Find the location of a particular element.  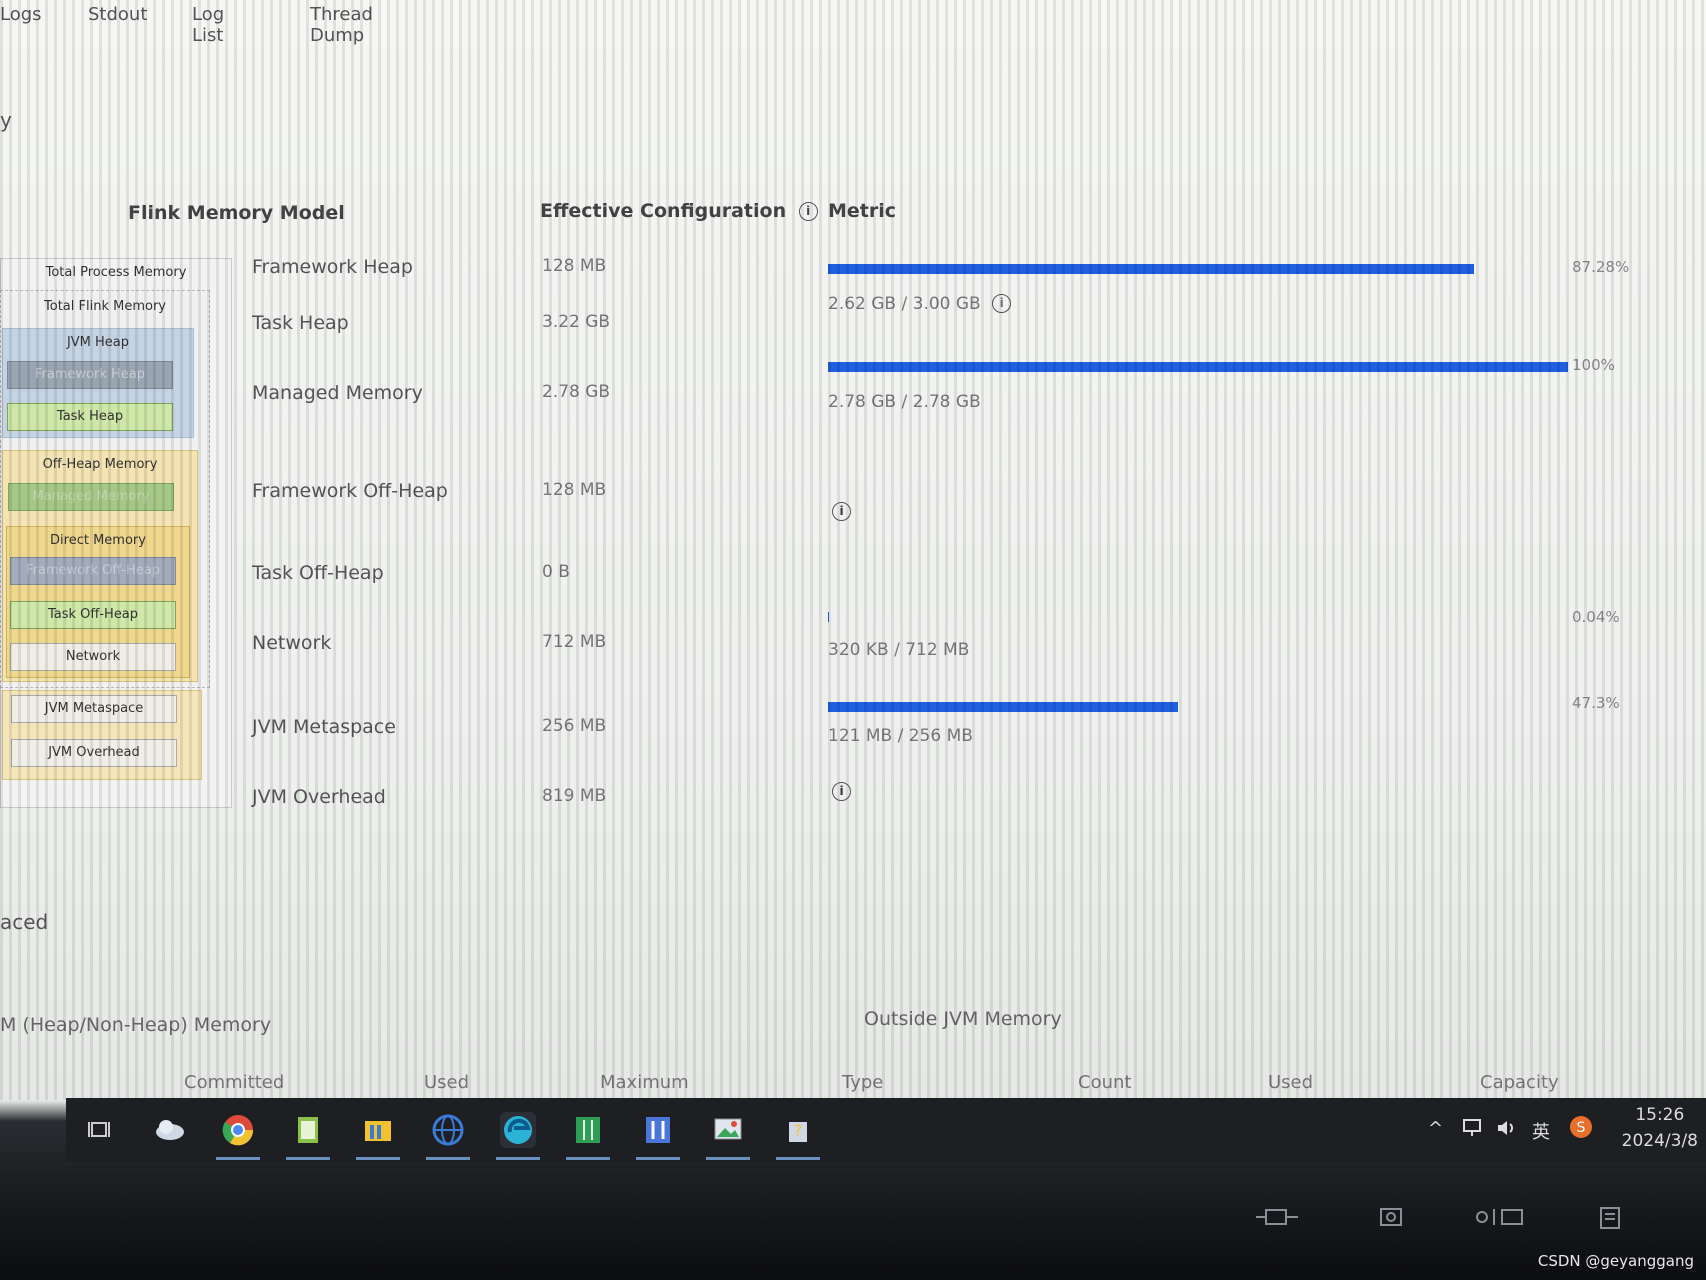

svg-text: S is located at coordinates (1581, 1128).